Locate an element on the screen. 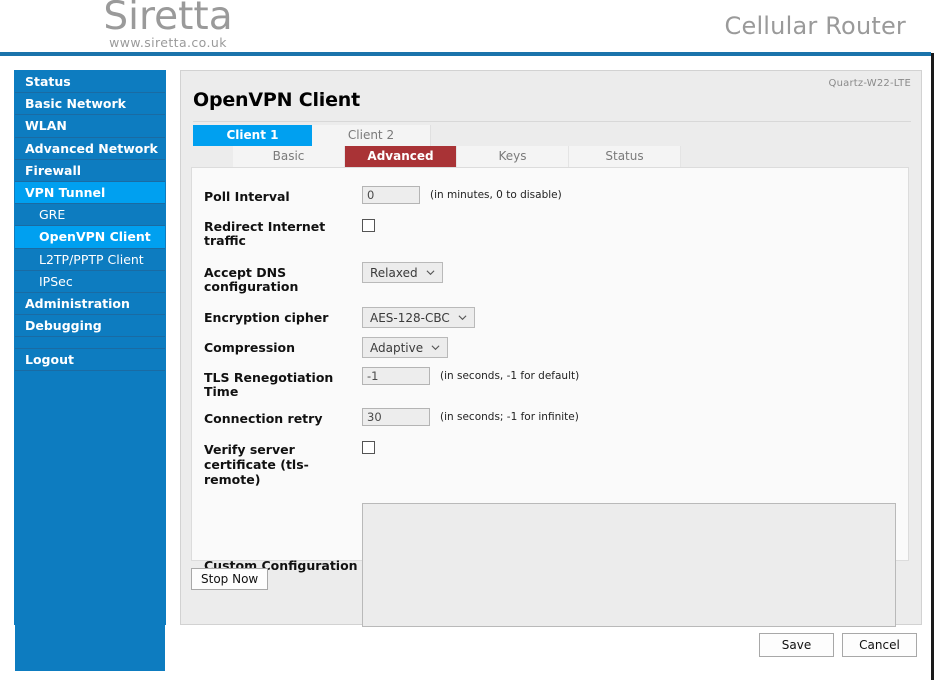  stop-now-container: Stop Now is located at coordinates (230, 579).